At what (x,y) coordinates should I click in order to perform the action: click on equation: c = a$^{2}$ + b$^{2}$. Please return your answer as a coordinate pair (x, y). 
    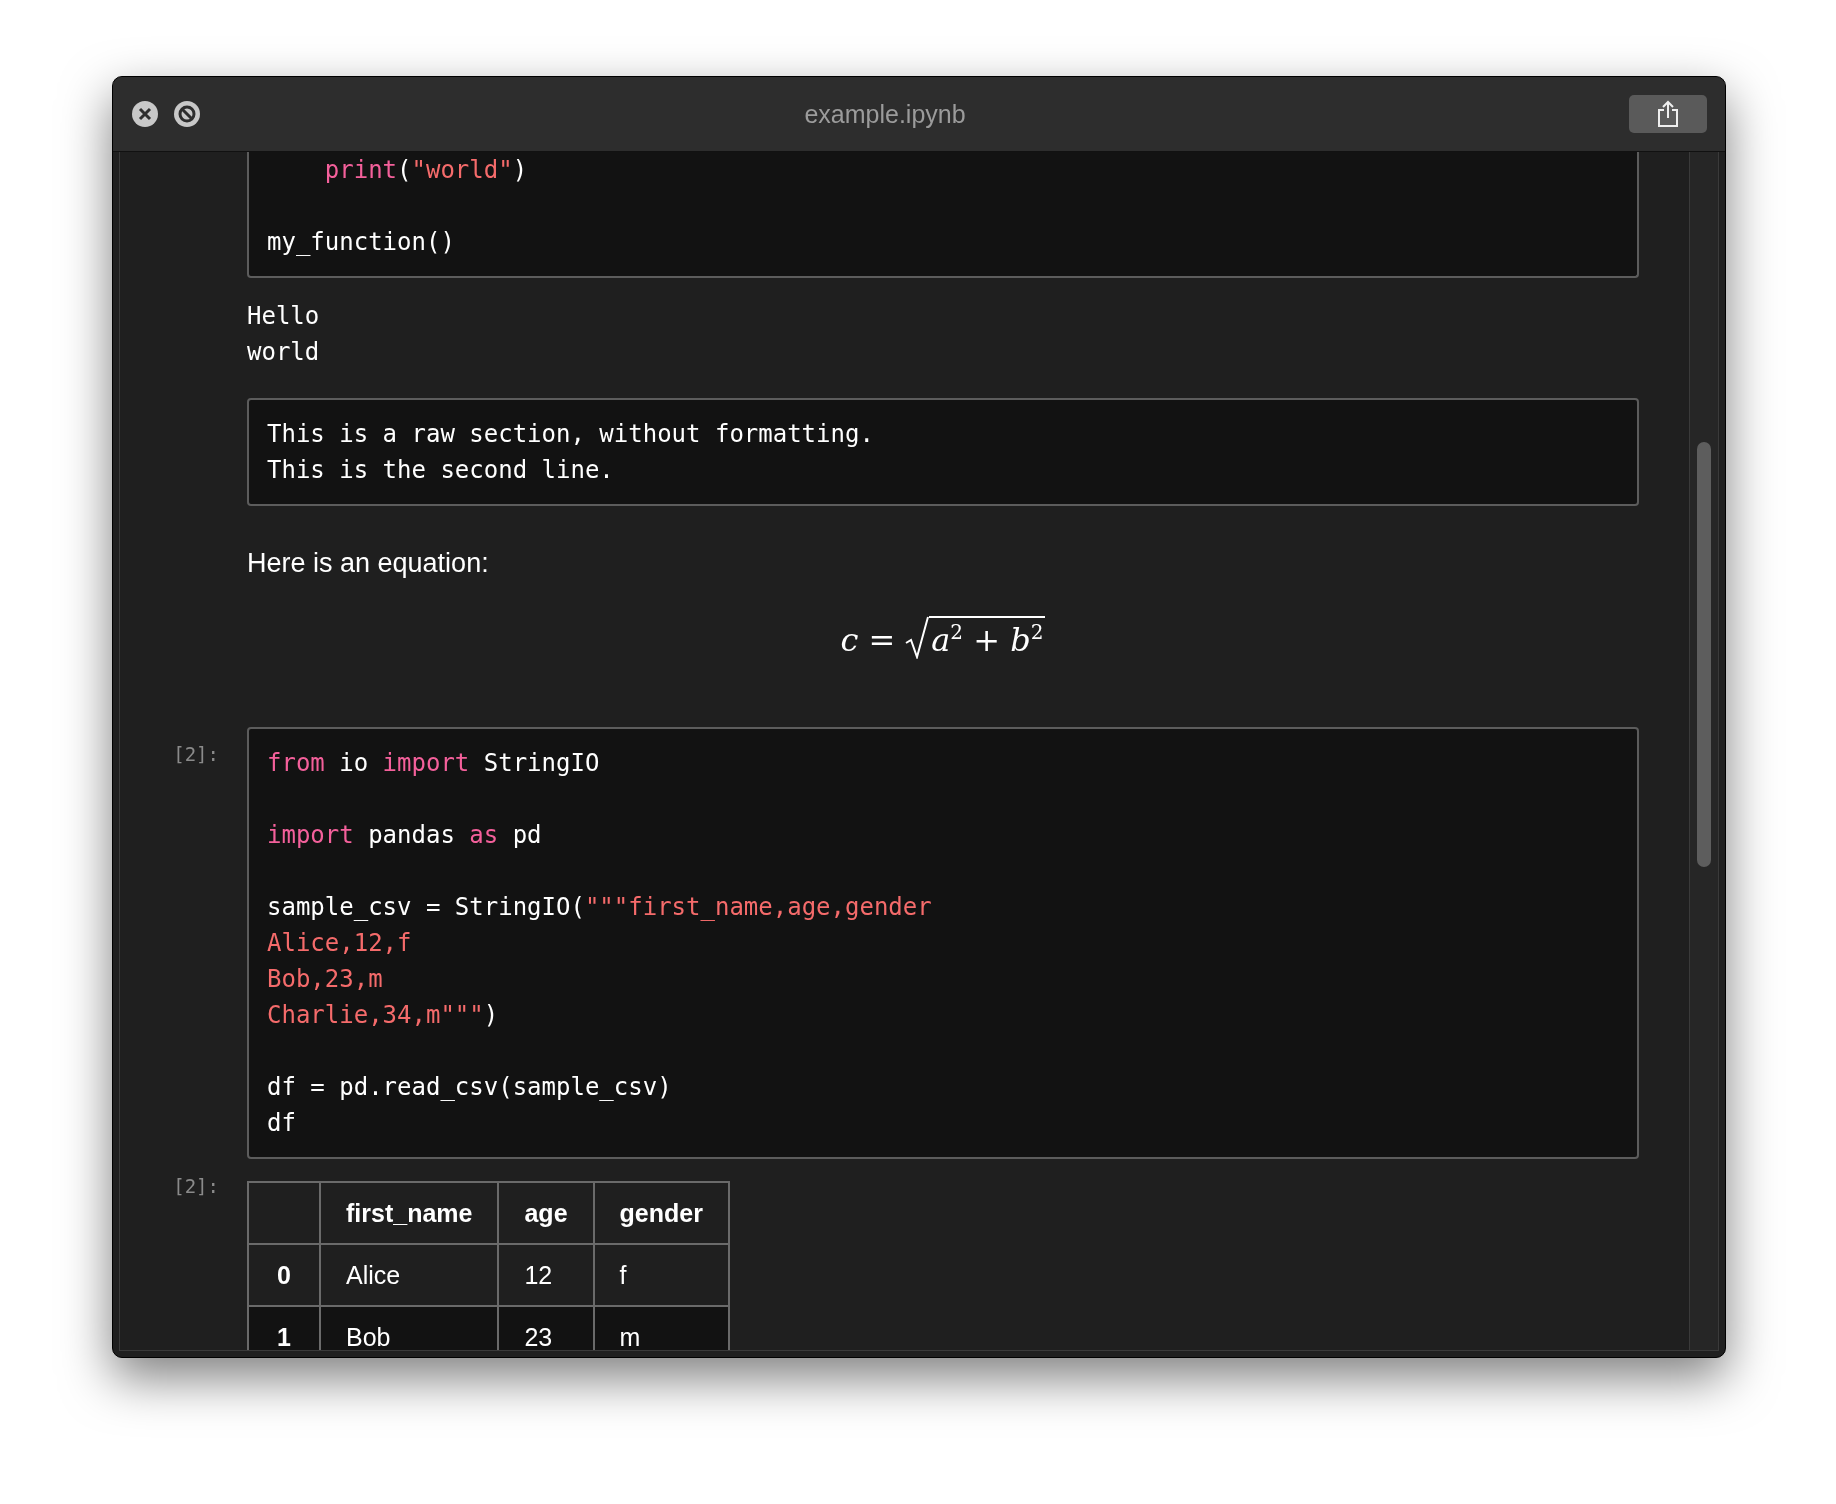
    Looking at the image, I should click on (943, 653).